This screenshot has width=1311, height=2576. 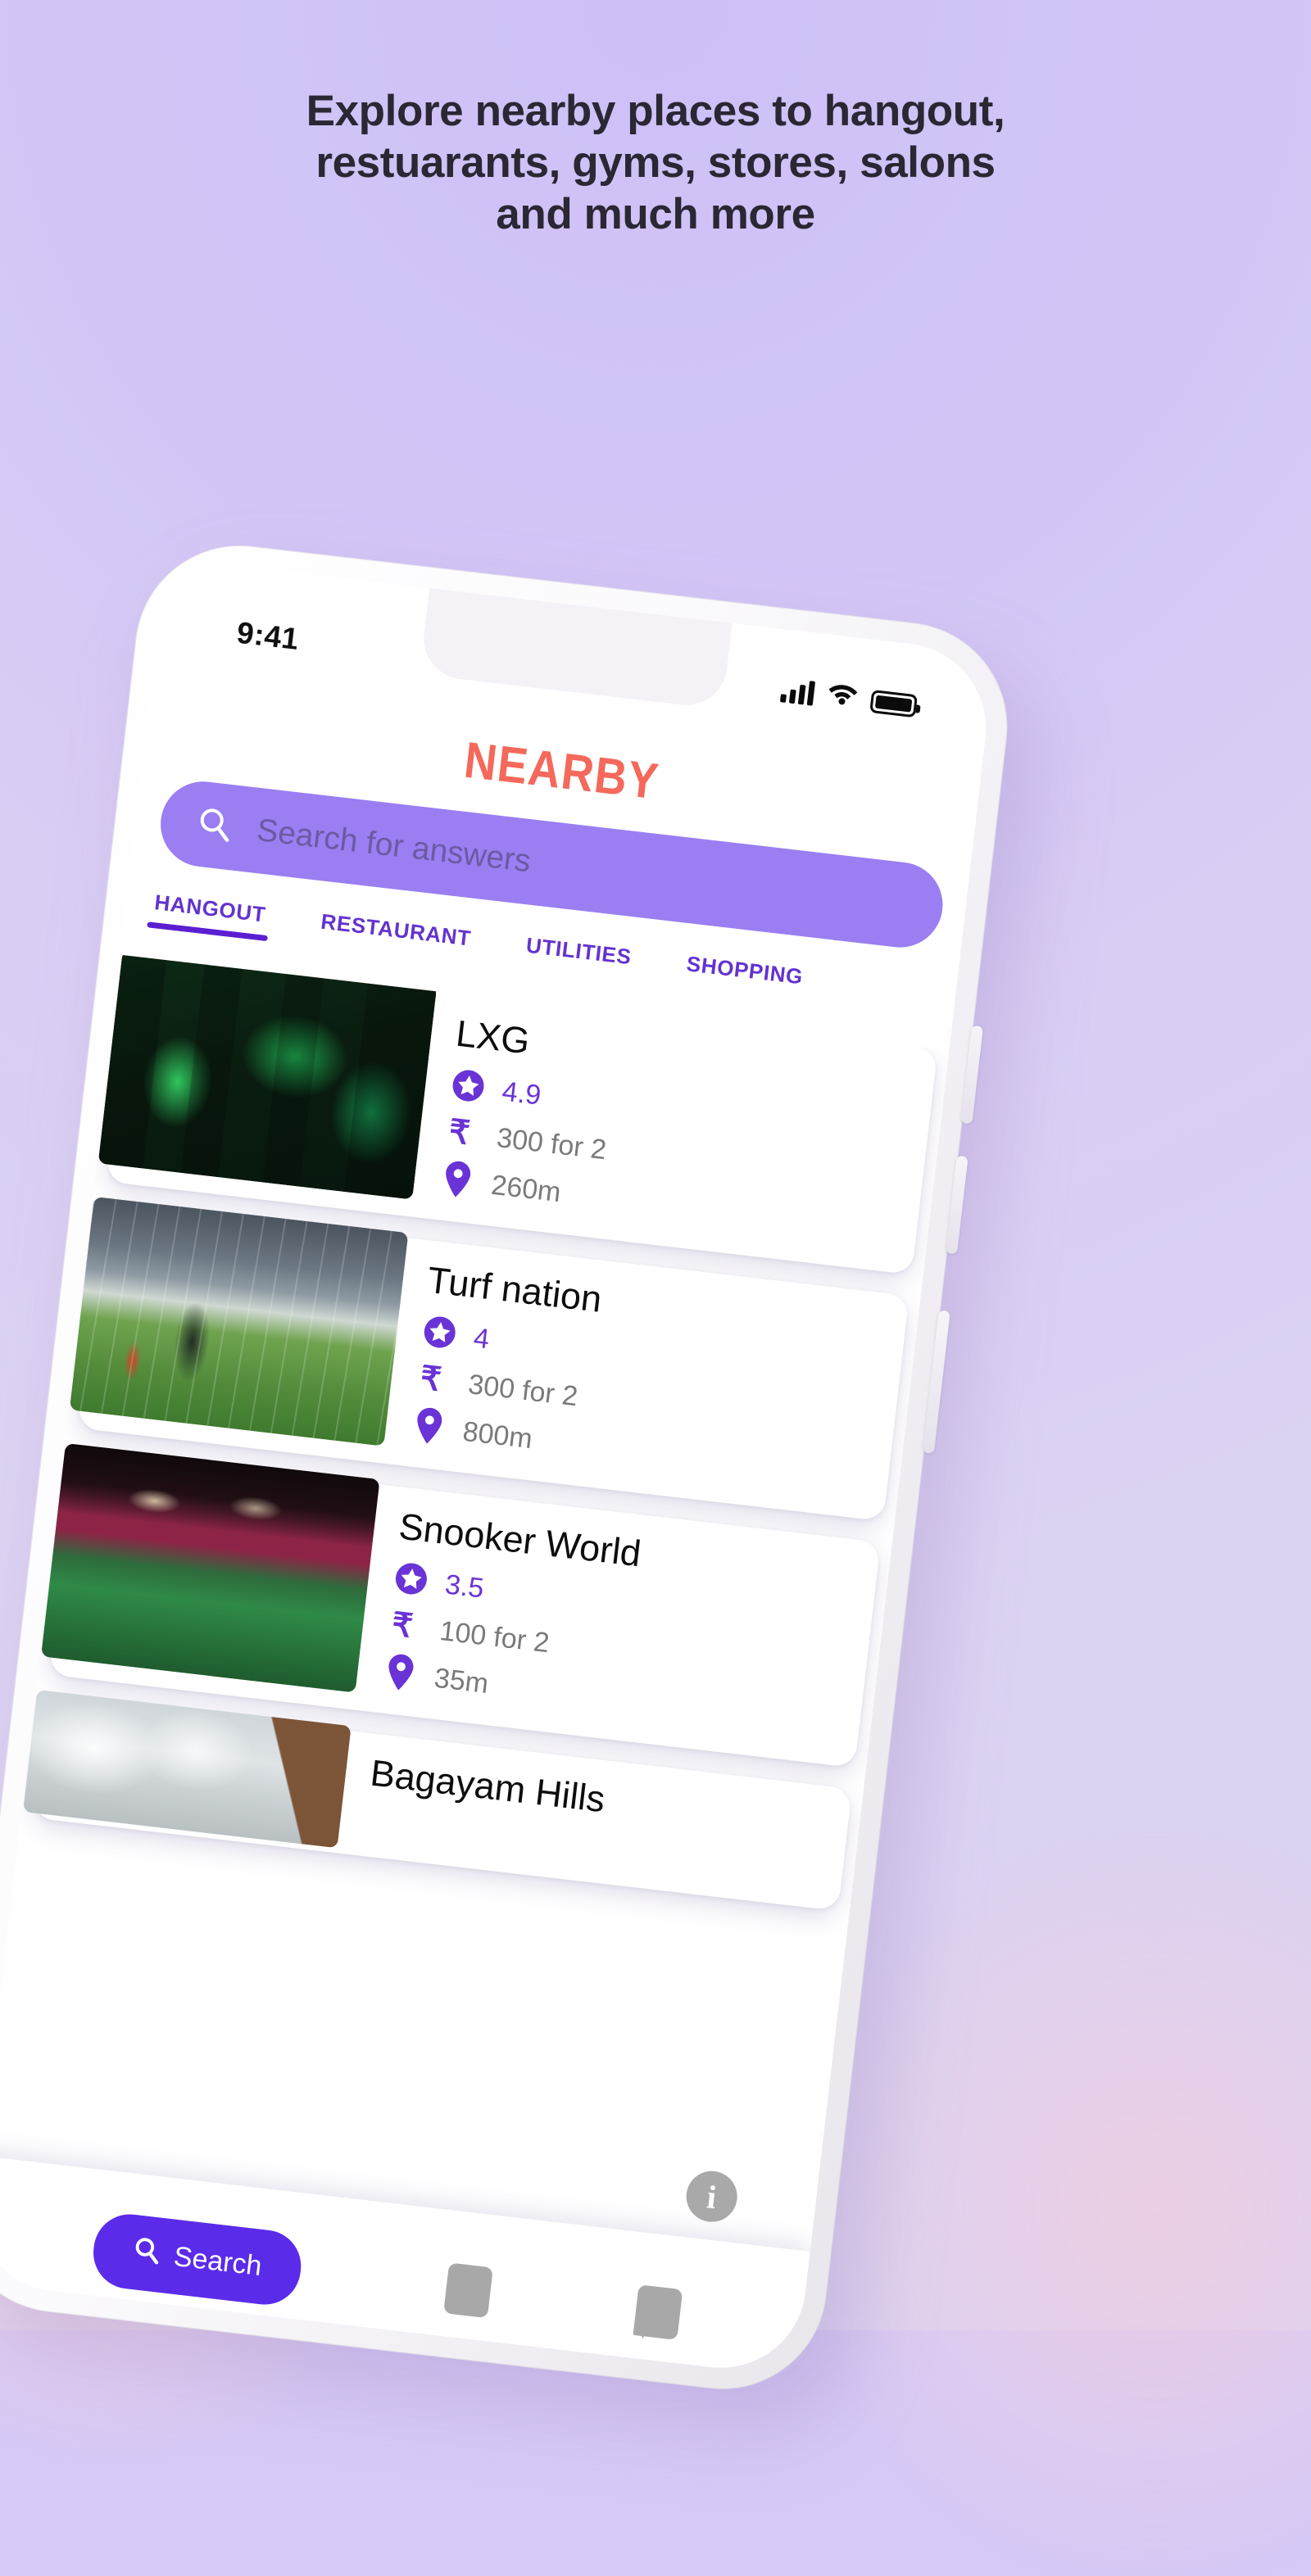 What do you see at coordinates (521, 1093) in the screenshot?
I see `rating-value: 4.9` at bounding box center [521, 1093].